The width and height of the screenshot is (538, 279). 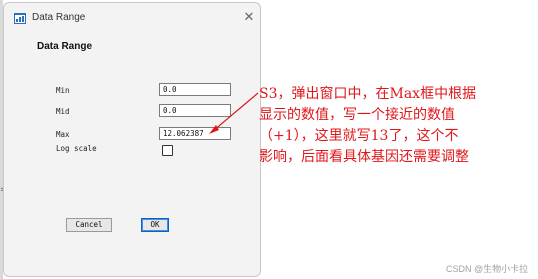 What do you see at coordinates (364, 157) in the screenshot?
I see `annotation-line: 影响，后面看具体基因还需要调整` at bounding box center [364, 157].